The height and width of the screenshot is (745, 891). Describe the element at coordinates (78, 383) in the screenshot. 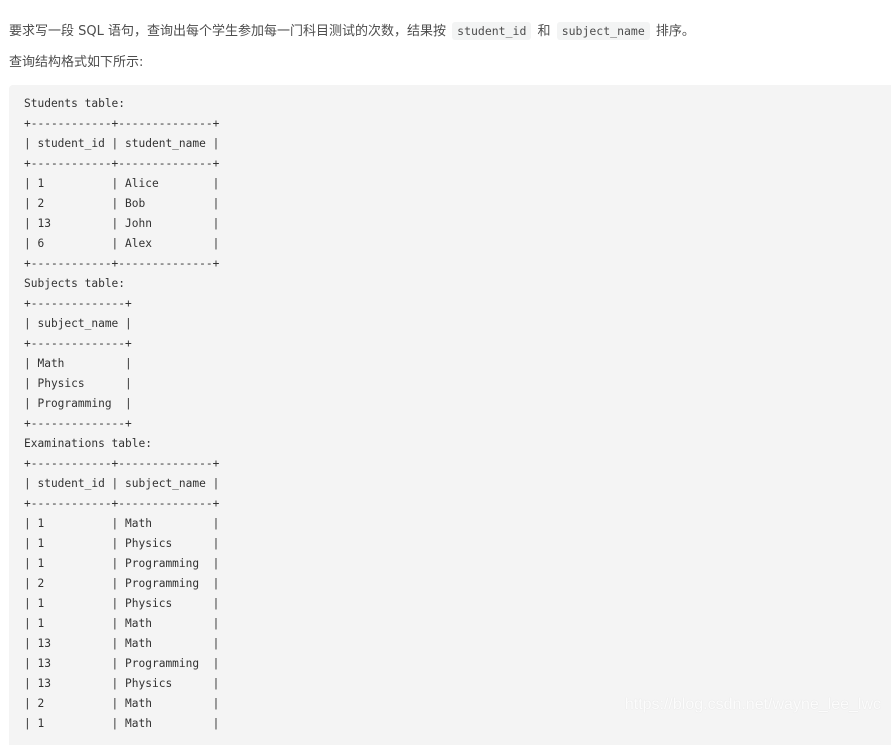

I see `code-line: | Physics |` at that location.